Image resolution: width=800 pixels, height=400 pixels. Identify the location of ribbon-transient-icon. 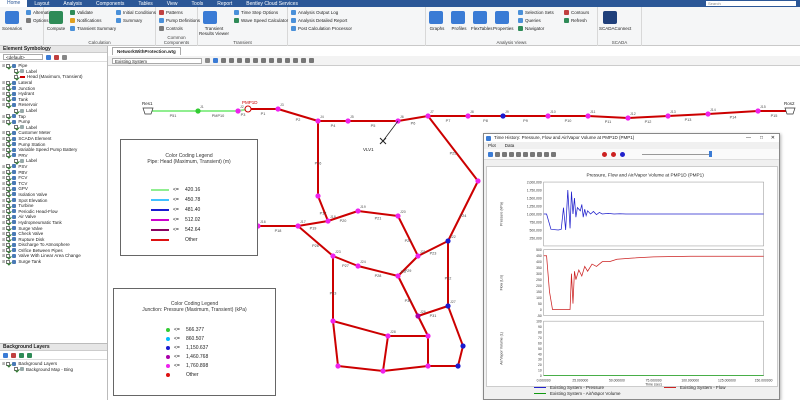
(210, 17).